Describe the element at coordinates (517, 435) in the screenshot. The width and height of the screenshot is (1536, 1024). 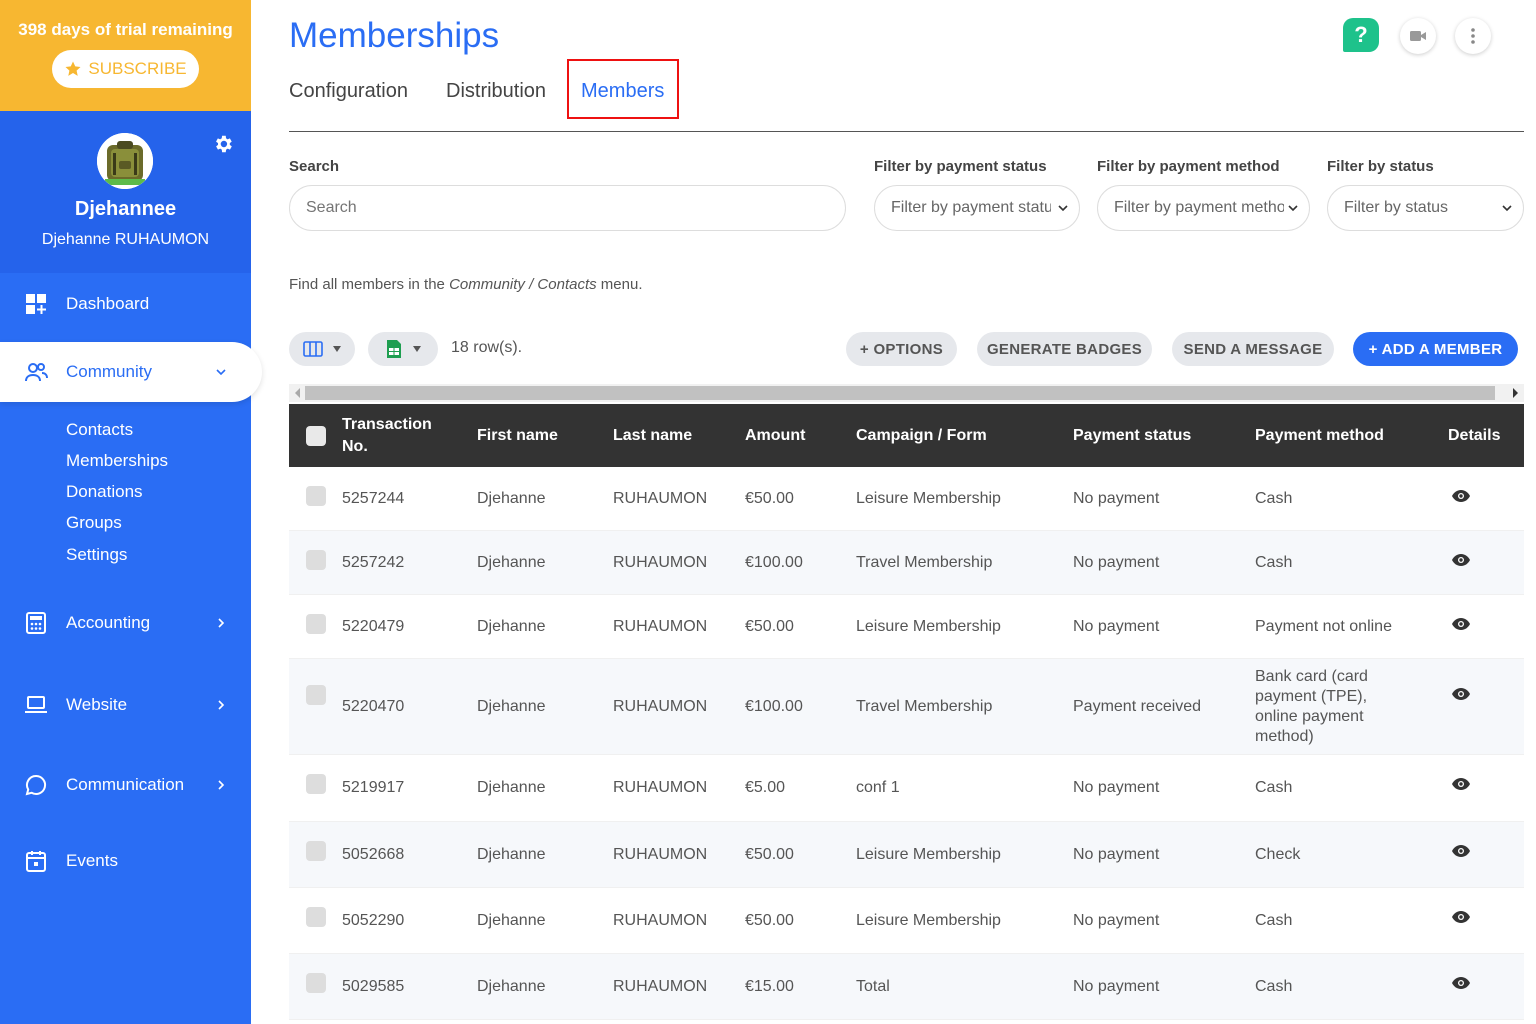
I see `col-first-name: First name` at that location.